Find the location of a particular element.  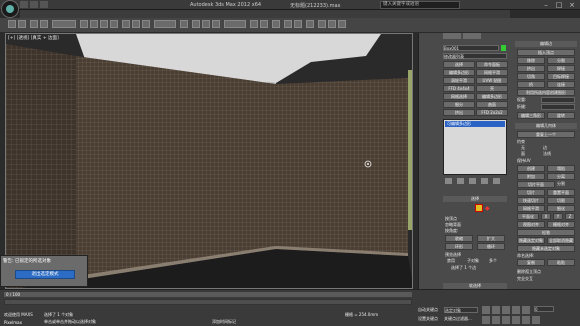

weld-button: 焊接 is located at coordinates (561, 68).